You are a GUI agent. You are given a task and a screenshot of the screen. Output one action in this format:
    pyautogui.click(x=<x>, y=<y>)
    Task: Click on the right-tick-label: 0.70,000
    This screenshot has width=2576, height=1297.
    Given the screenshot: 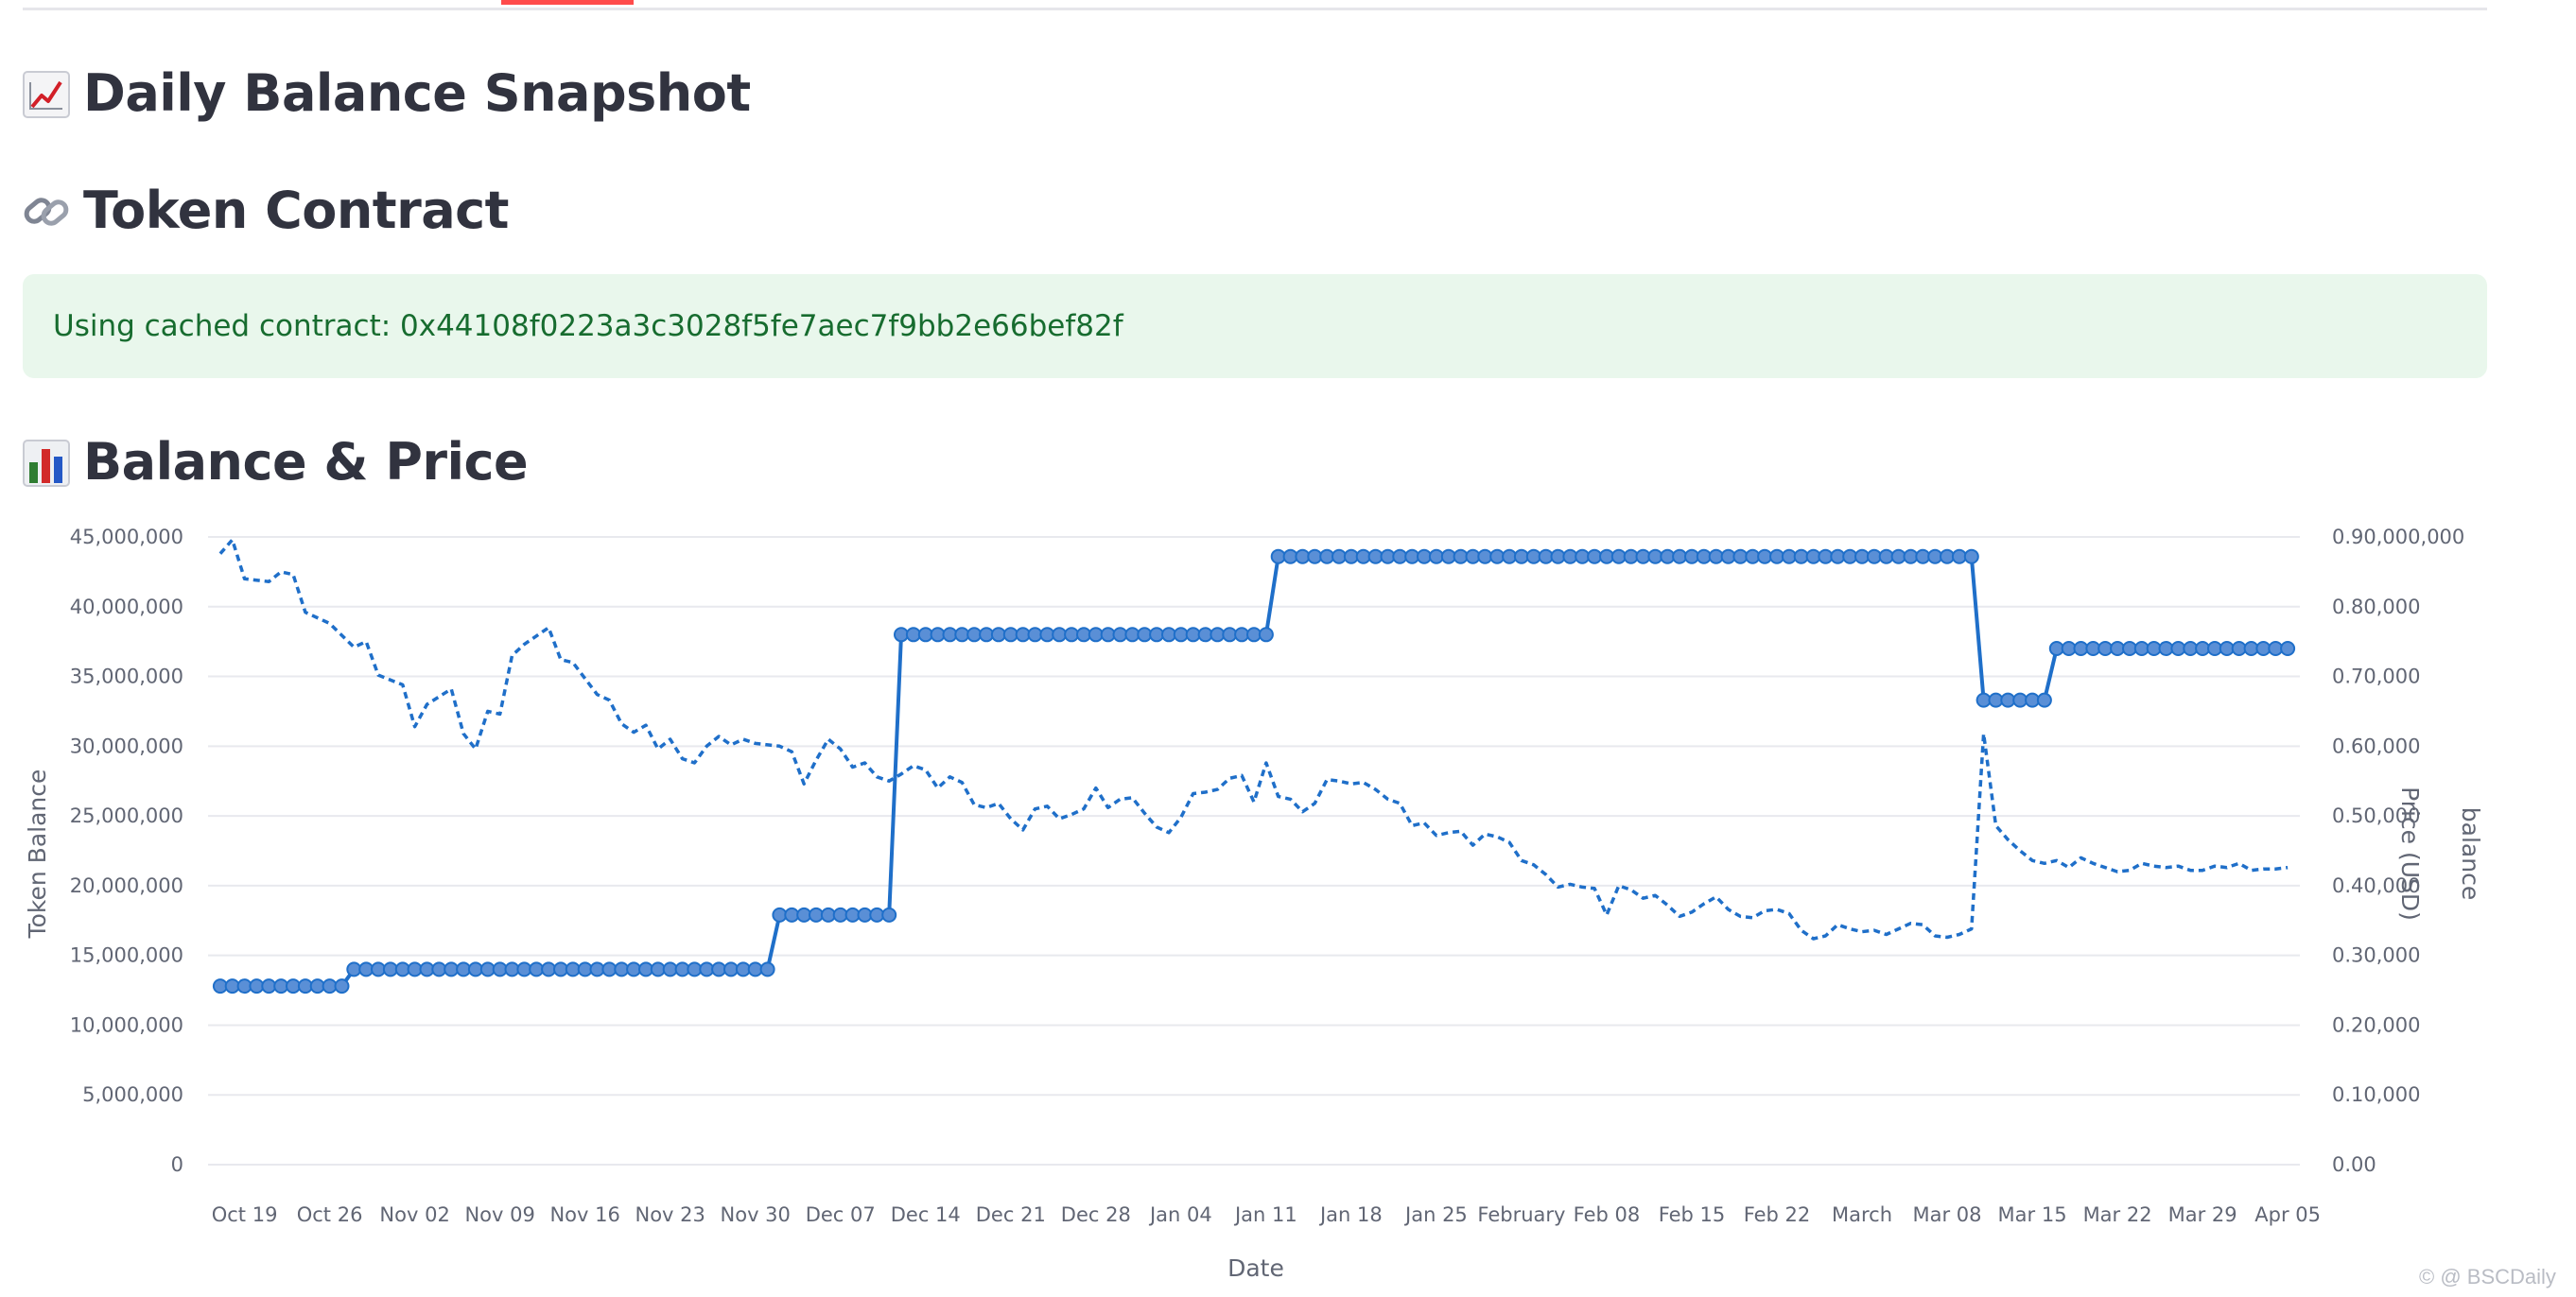 What is the action you would take?
    pyautogui.click(x=2376, y=677)
    